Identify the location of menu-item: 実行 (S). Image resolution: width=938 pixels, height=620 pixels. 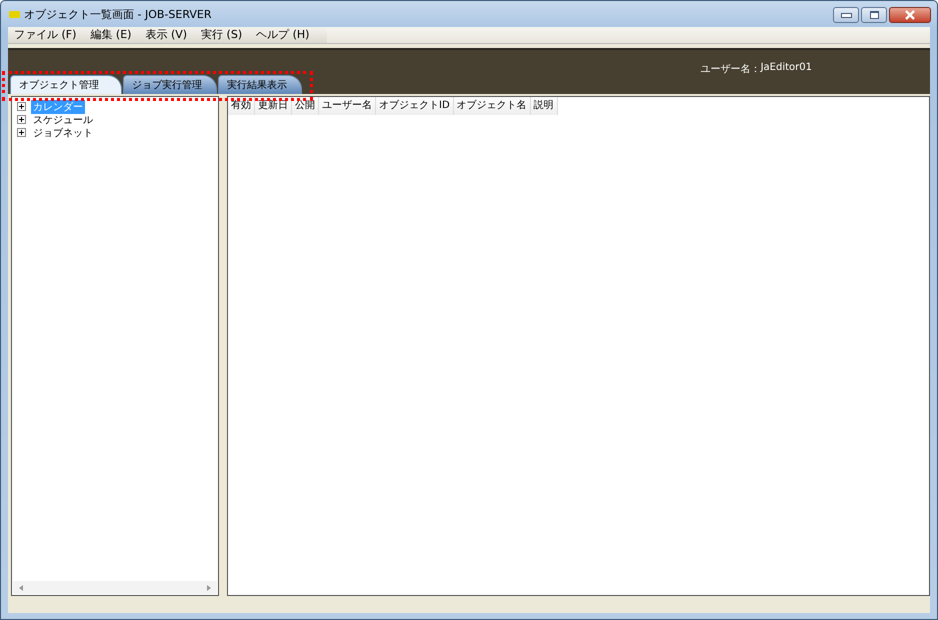
(222, 35).